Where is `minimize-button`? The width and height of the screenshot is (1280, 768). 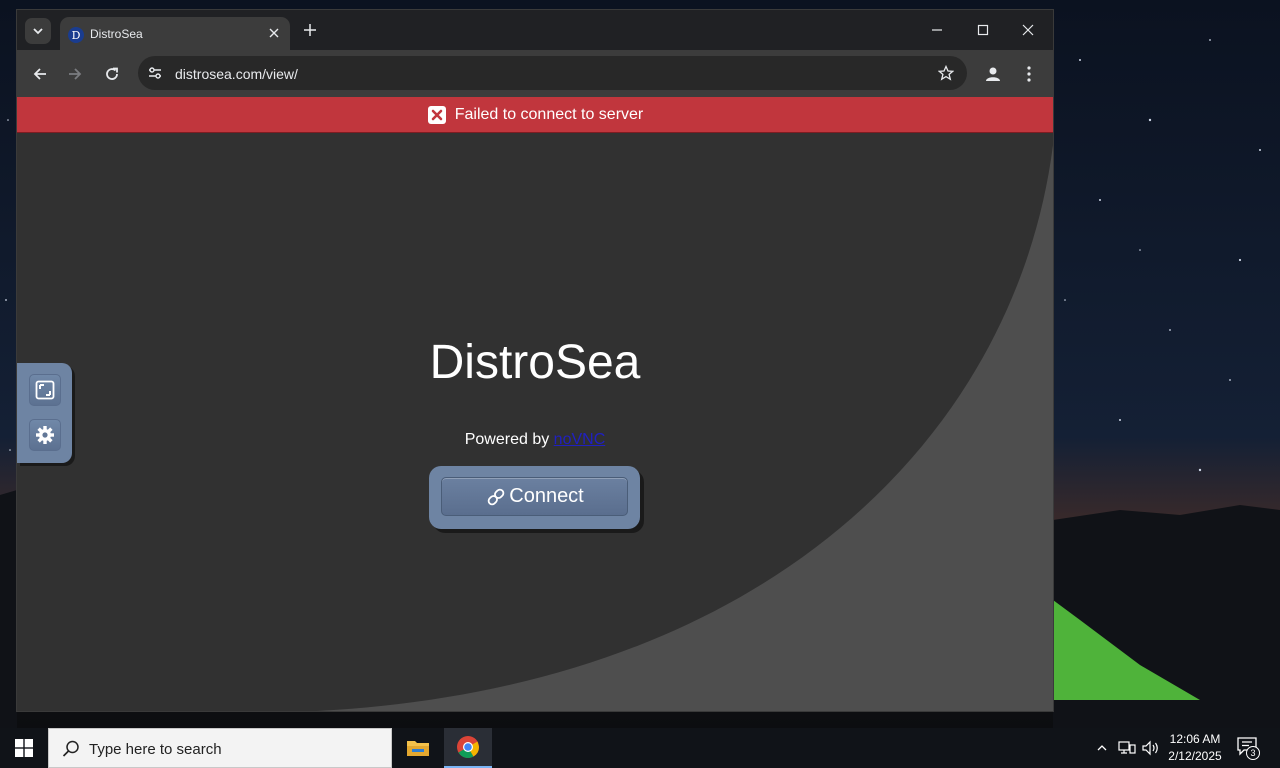
minimize-button is located at coordinates (937, 30).